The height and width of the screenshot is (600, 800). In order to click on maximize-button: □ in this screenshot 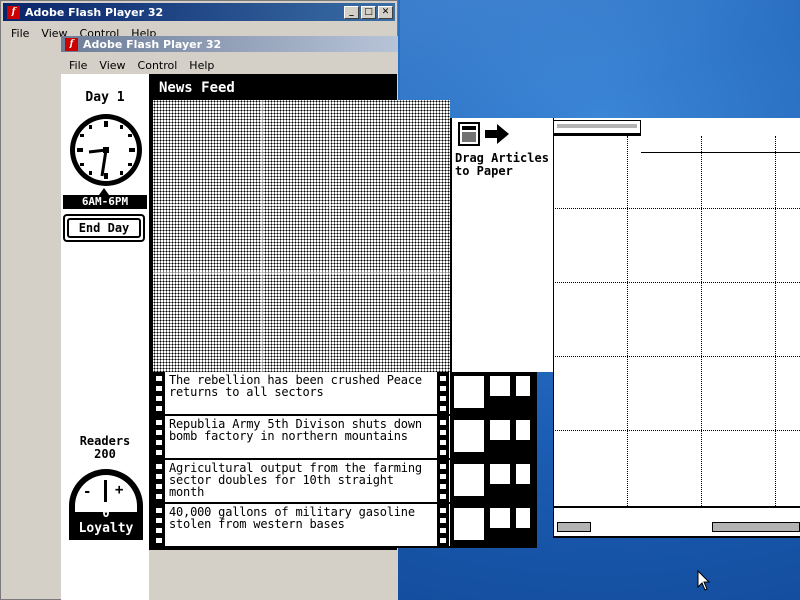, I will do `click(368, 12)`.